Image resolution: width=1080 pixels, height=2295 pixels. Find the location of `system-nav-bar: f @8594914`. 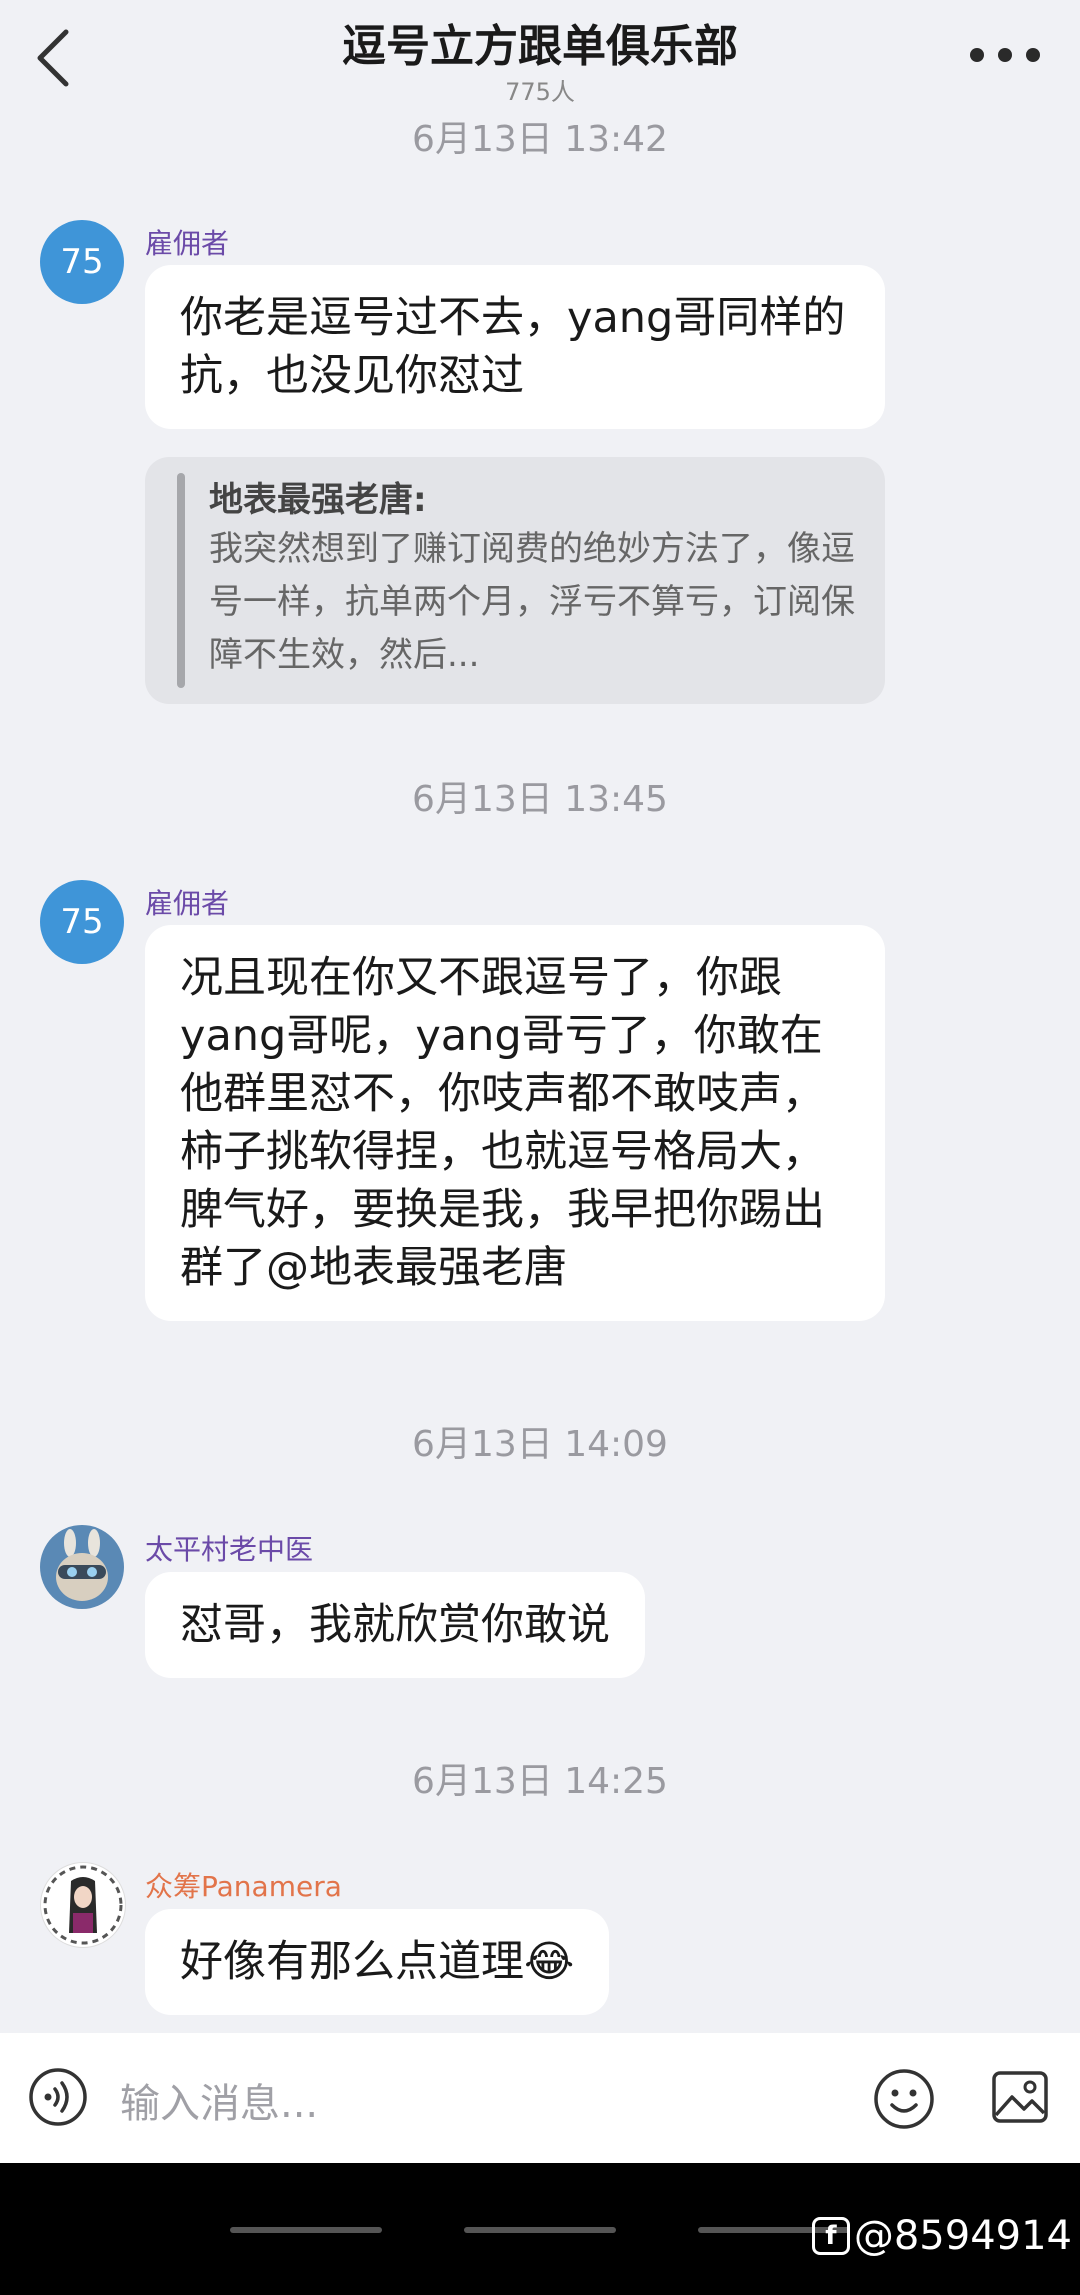

system-nav-bar: f @8594914 is located at coordinates (540, 2229).